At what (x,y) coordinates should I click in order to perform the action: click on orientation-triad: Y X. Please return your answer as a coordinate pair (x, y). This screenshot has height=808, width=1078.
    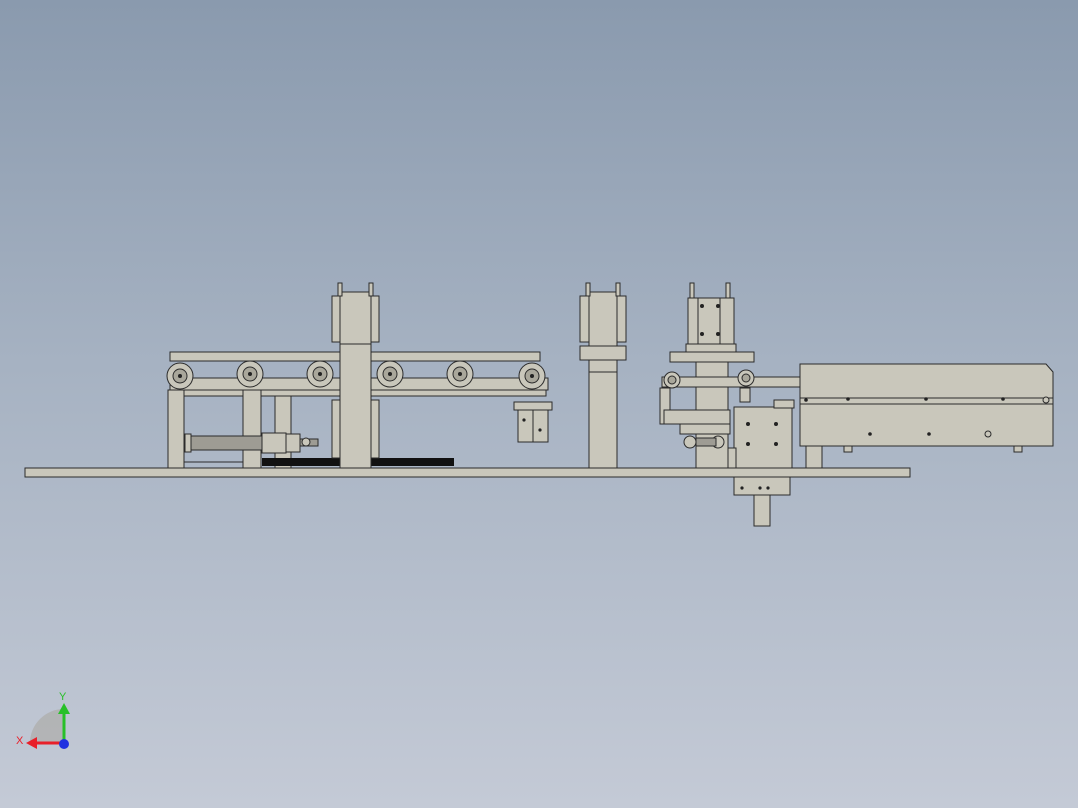
    Looking at the image, I should click on (43, 720).